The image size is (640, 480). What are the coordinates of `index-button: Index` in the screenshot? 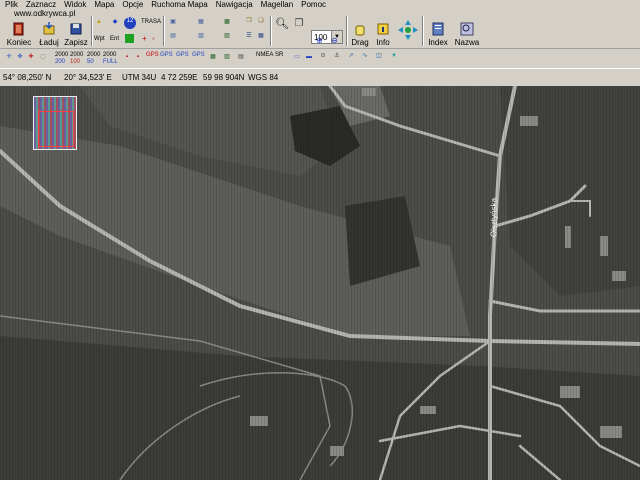 It's located at (438, 31).